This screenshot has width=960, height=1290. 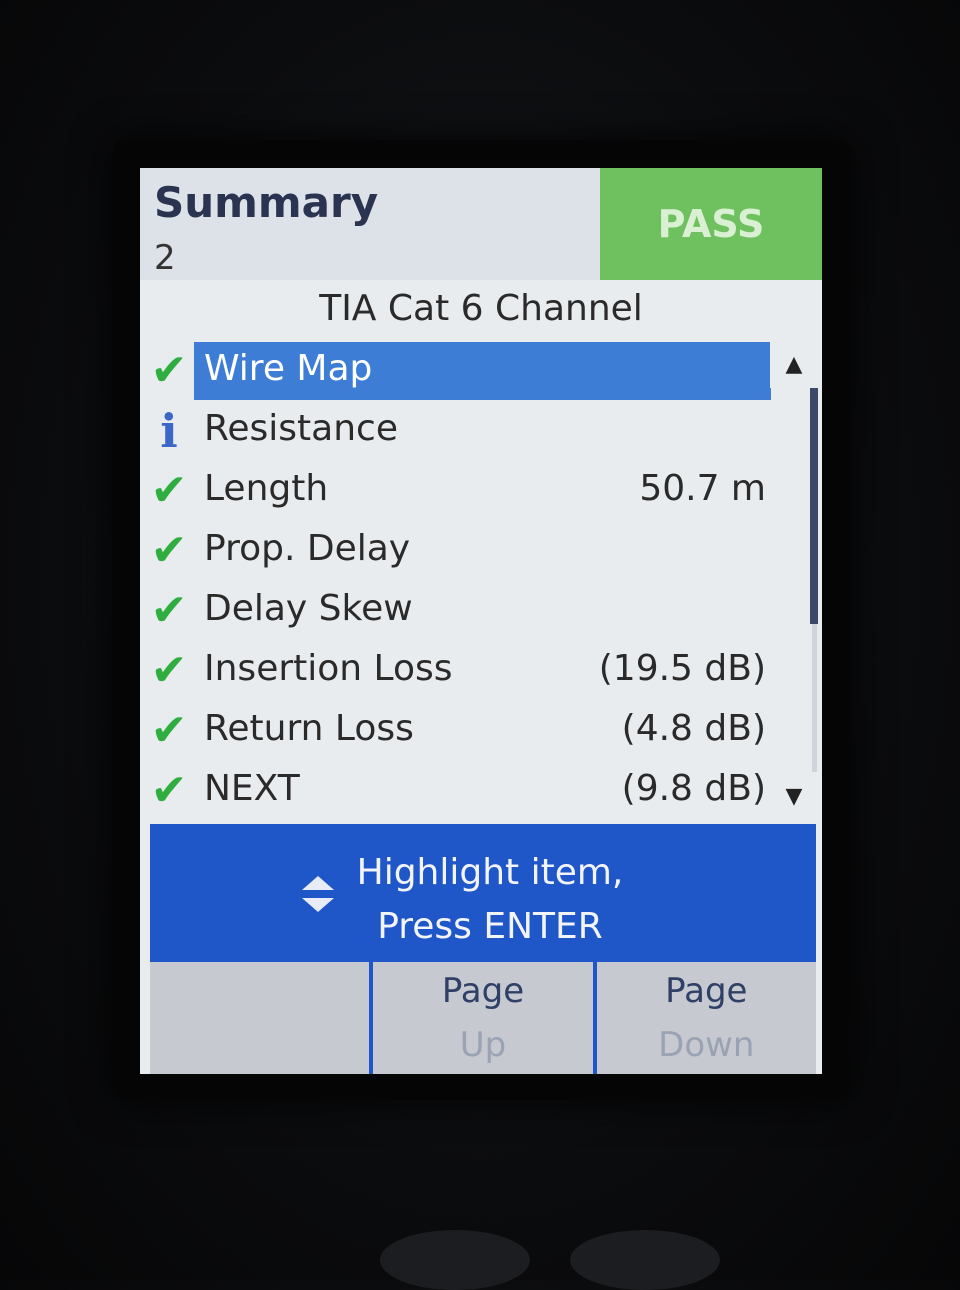 What do you see at coordinates (318, 894) in the screenshot?
I see `up-down-arrows-icon` at bounding box center [318, 894].